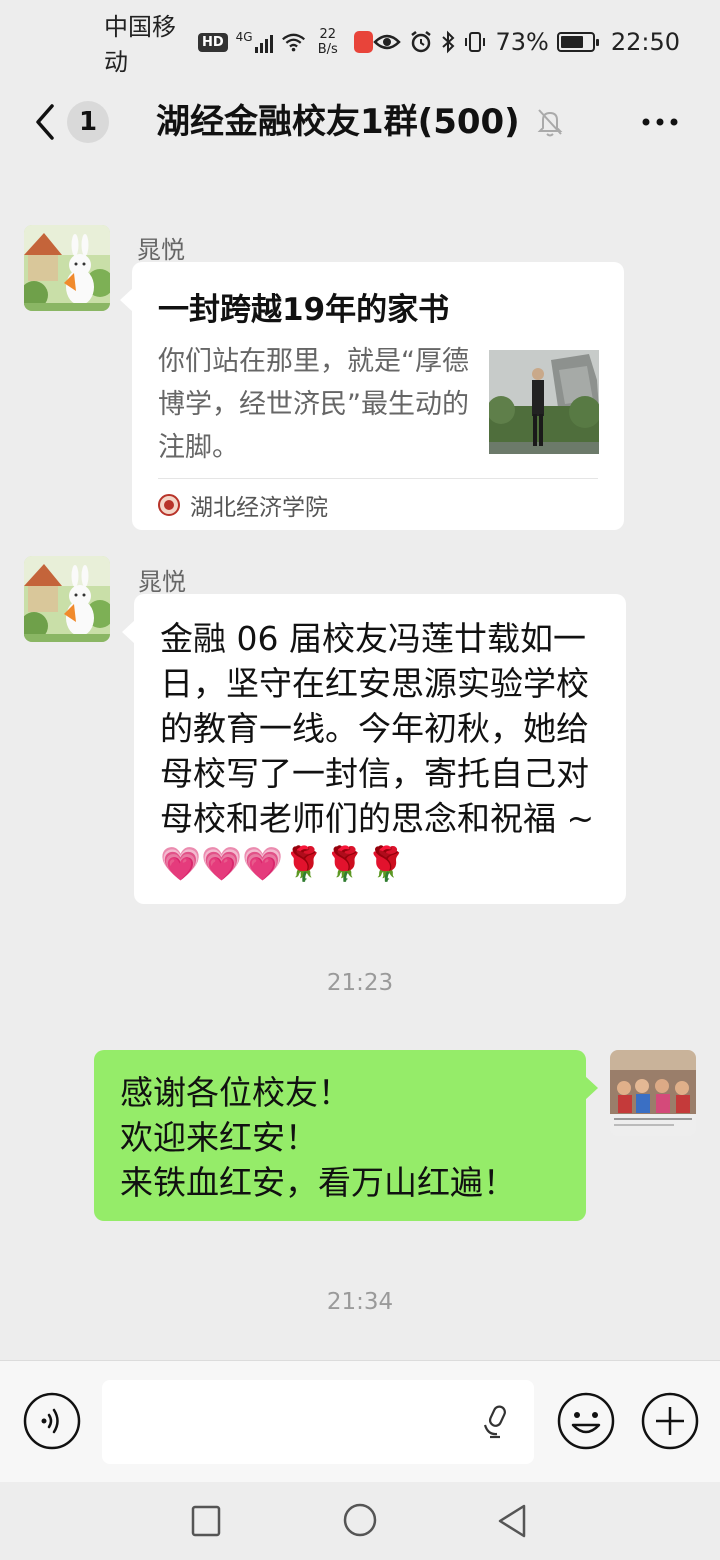  Describe the element at coordinates (497, 1422) in the screenshot. I see `voice-to-text-icon` at that location.